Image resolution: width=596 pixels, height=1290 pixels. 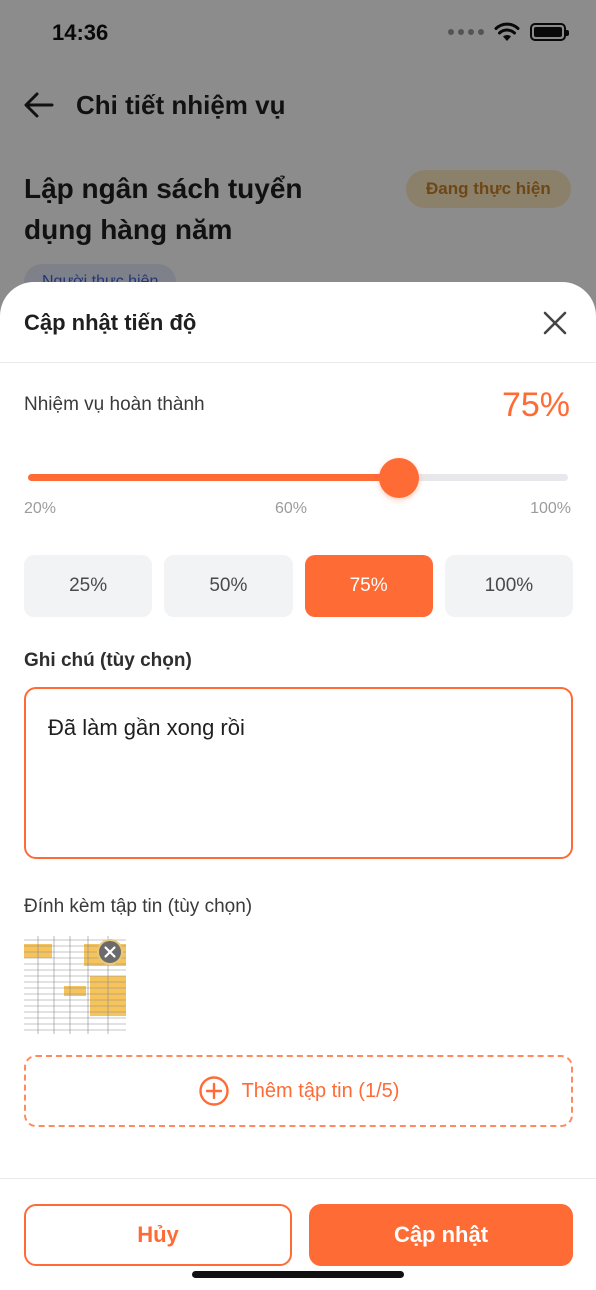 What do you see at coordinates (298, 1274) in the screenshot?
I see `home-indicator` at bounding box center [298, 1274].